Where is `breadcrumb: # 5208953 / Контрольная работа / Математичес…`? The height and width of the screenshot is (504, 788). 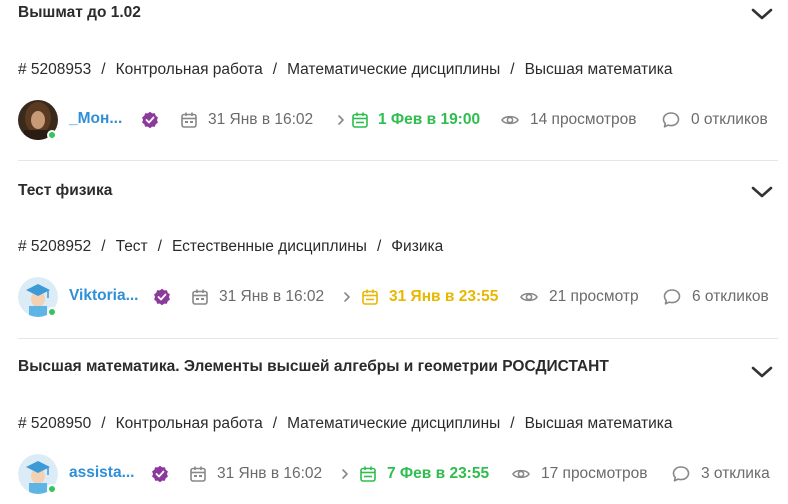 breadcrumb: # 5208953 / Контрольная работа / Математичес… is located at coordinates (345, 70).